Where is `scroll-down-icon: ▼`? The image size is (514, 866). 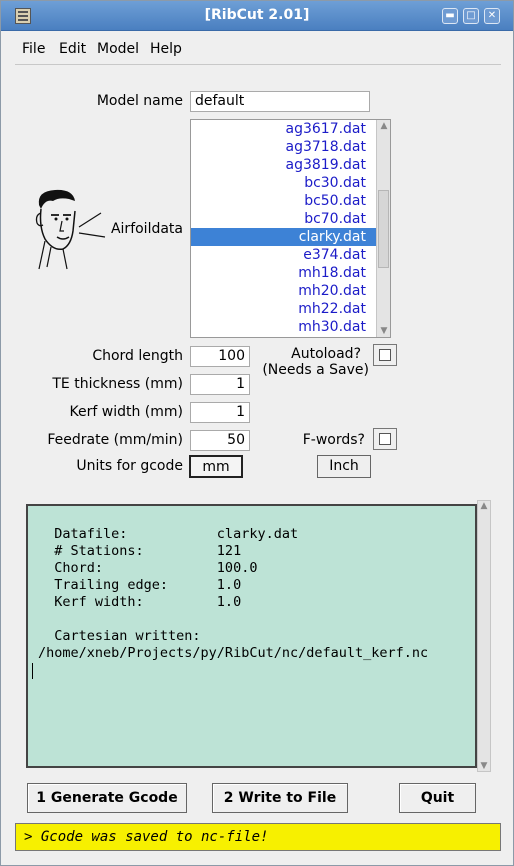 scroll-down-icon: ▼ is located at coordinates (383, 331).